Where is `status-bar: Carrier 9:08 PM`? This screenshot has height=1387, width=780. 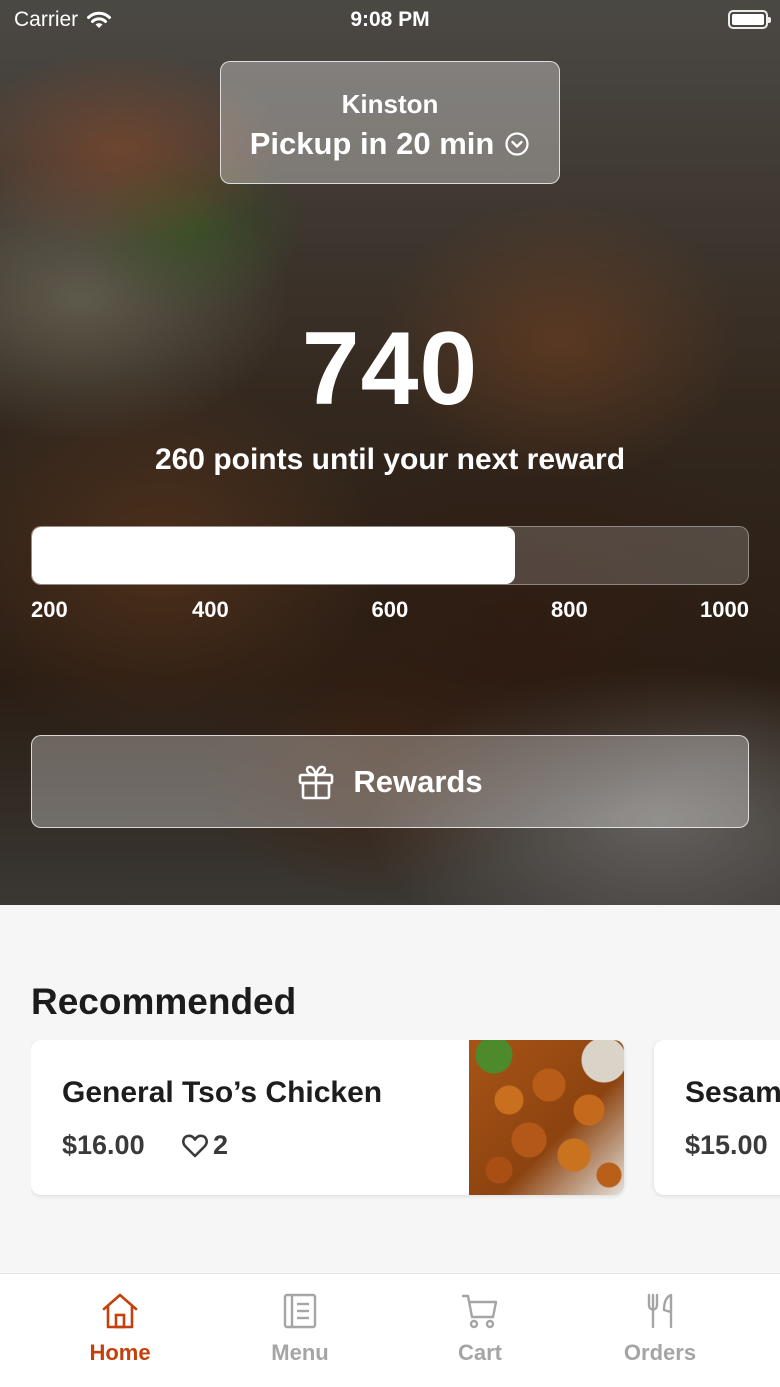
status-bar: Carrier 9:08 PM is located at coordinates (390, 20).